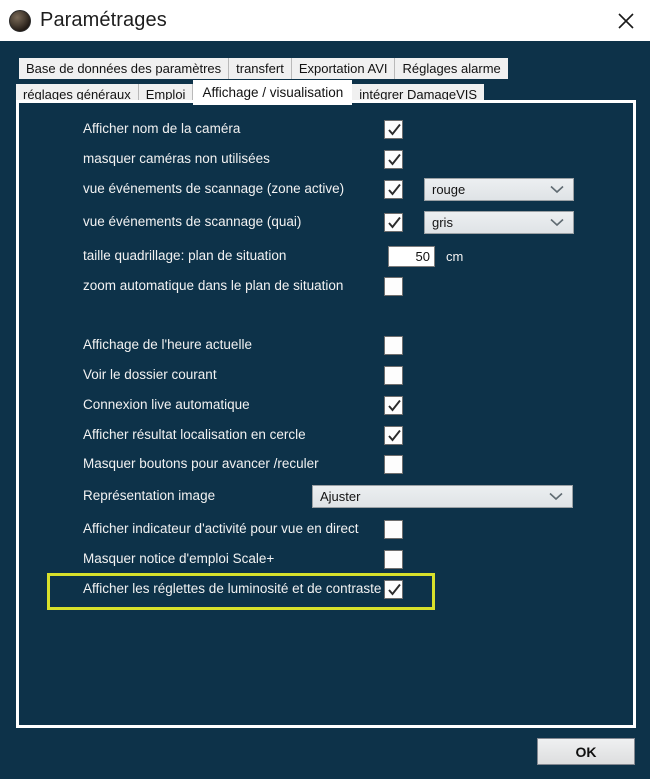  Describe the element at coordinates (326, 222) in the screenshot. I see `row-scannage-quai: vue événements de scannage (quai) gris` at that location.